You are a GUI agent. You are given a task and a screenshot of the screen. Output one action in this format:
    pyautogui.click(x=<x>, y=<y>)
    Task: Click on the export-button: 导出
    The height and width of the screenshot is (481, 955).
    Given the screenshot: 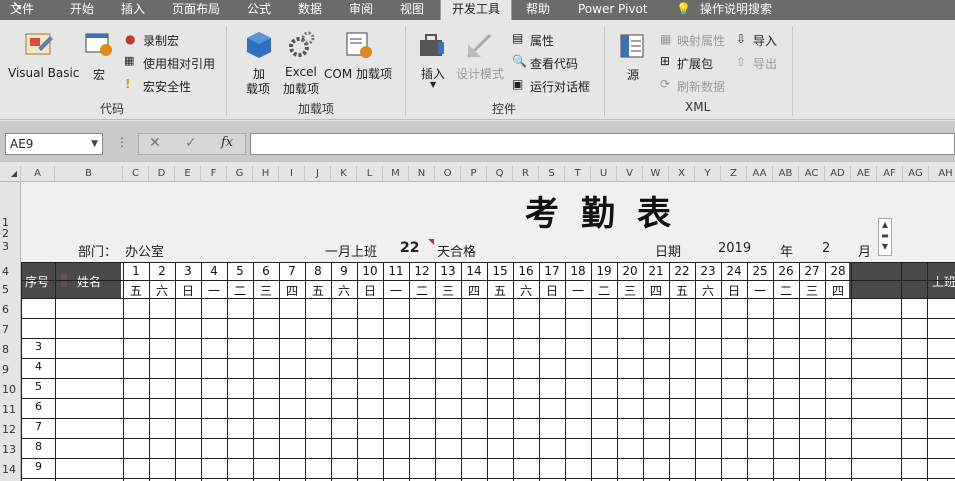 What is the action you would take?
    pyautogui.click(x=765, y=63)
    